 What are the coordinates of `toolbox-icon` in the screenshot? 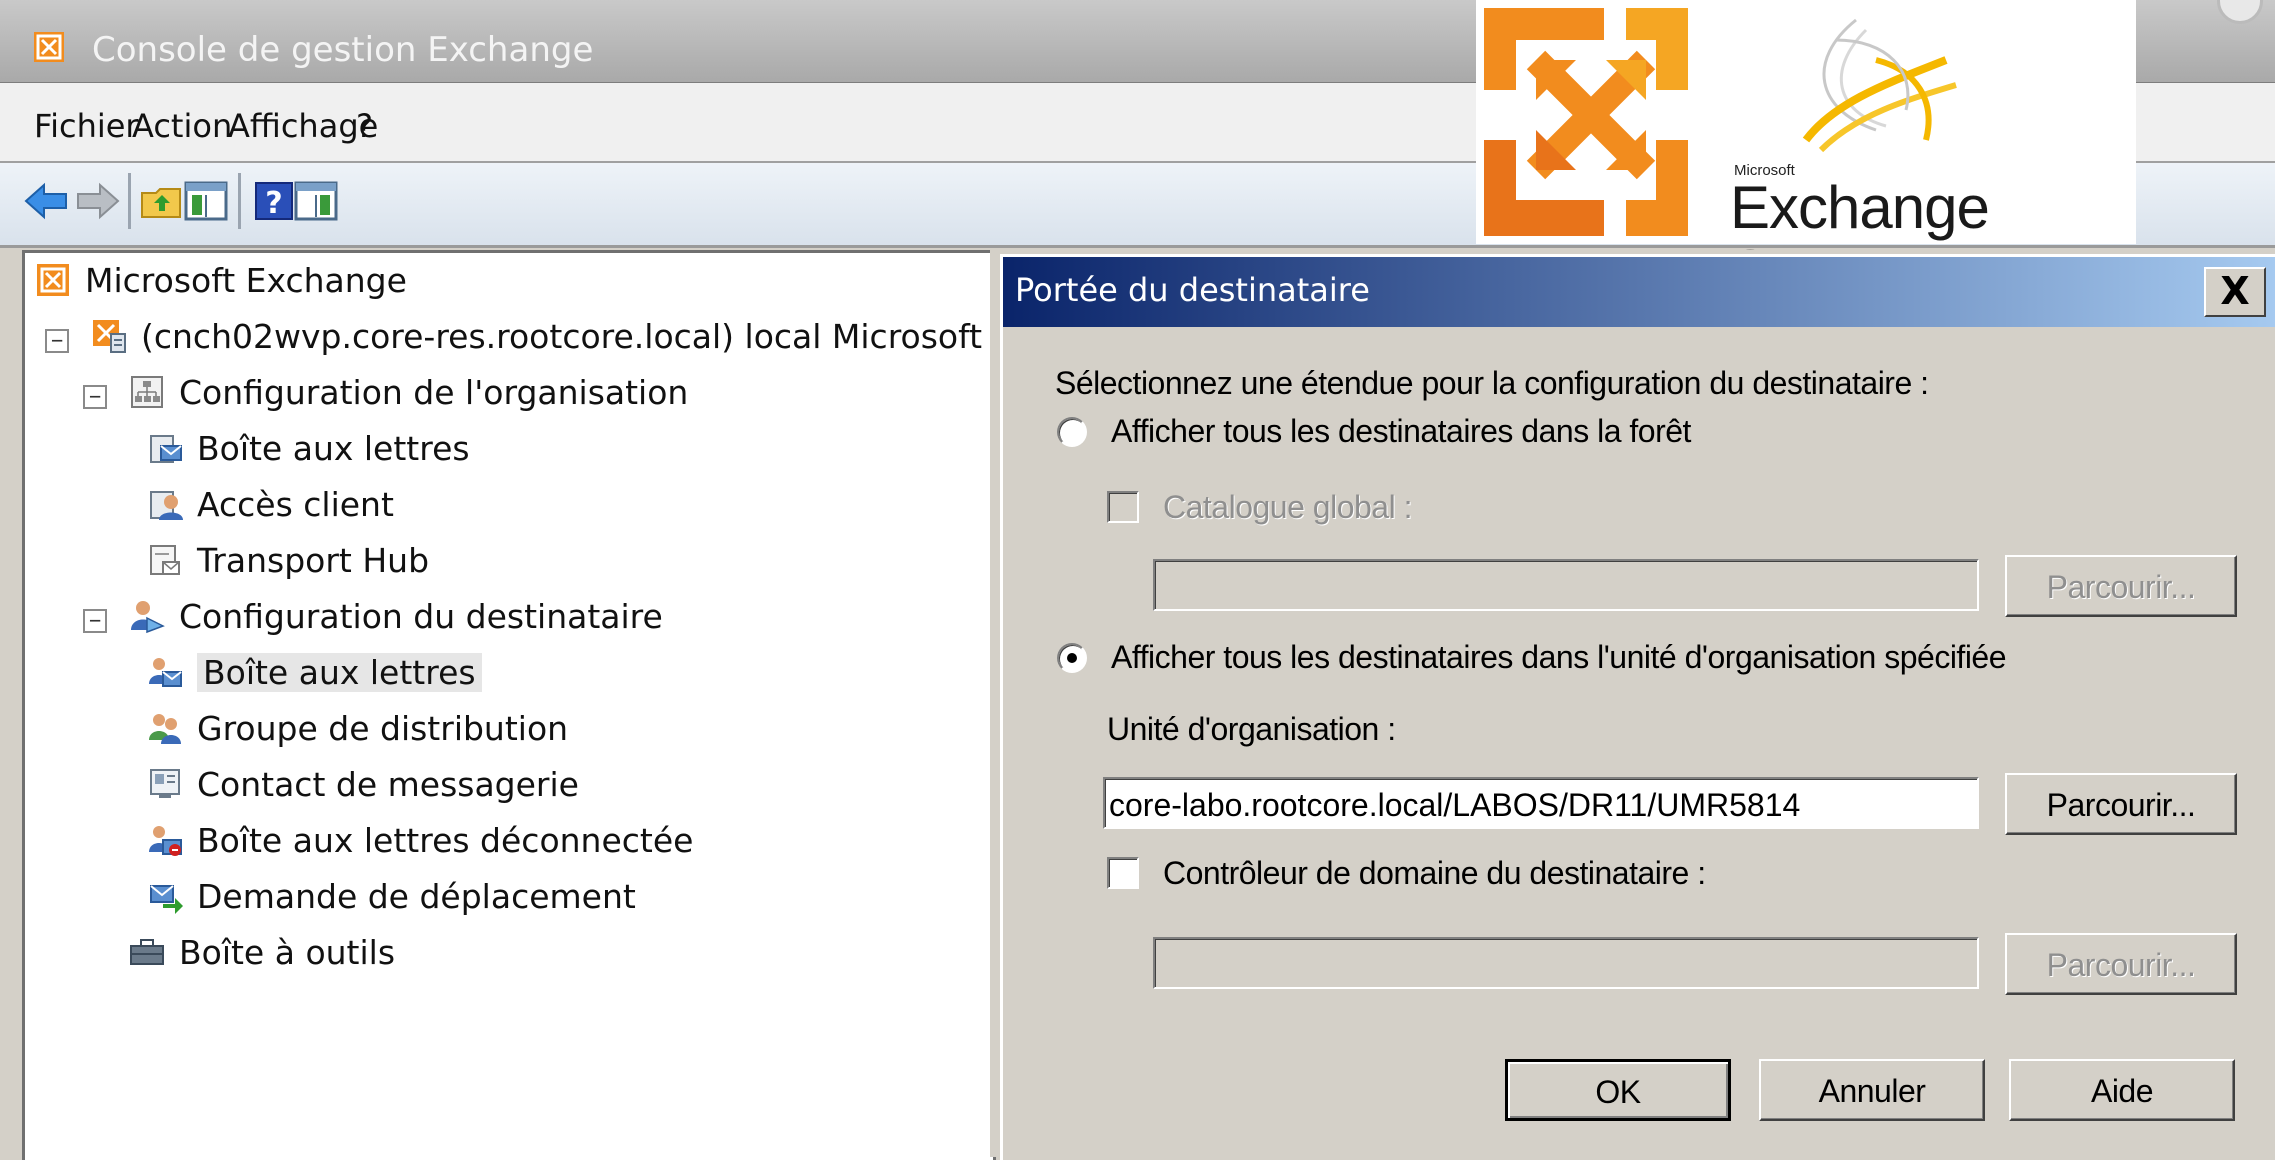 It's located at (147, 951).